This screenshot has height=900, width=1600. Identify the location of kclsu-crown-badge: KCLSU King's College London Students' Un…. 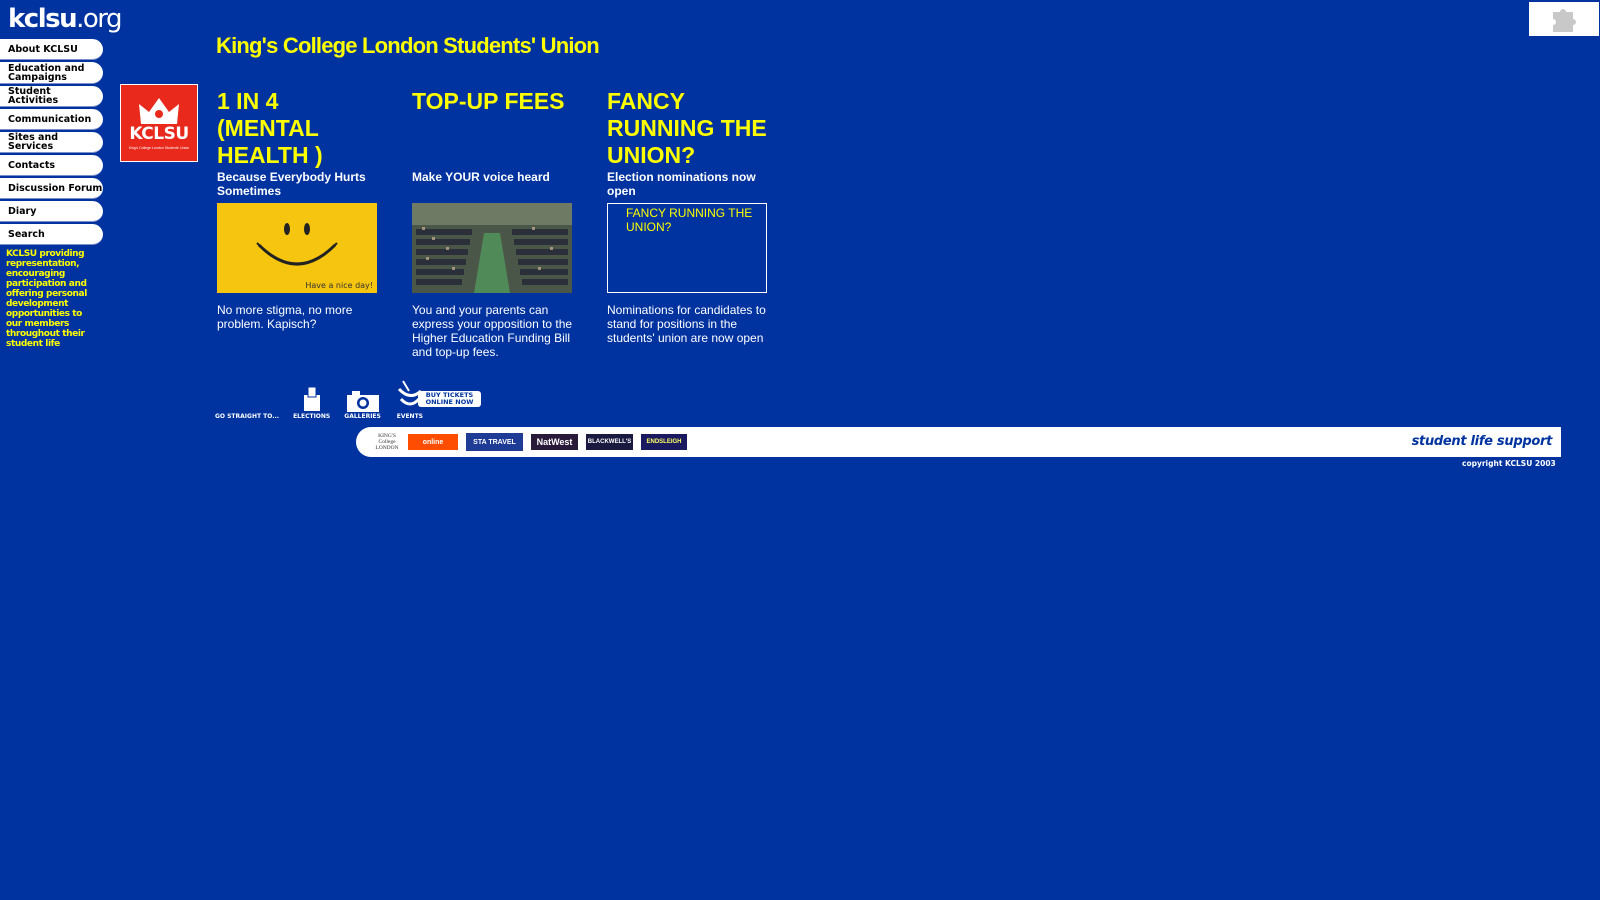
(159, 123).